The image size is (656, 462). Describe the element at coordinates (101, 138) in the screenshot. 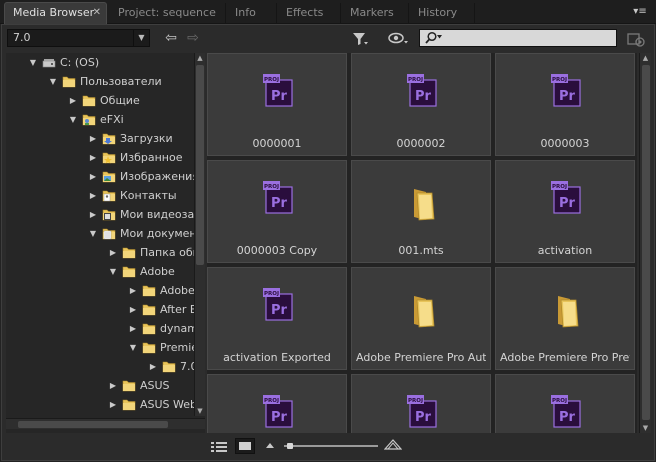

I see `tree-row: ▶ Загрузки` at that location.